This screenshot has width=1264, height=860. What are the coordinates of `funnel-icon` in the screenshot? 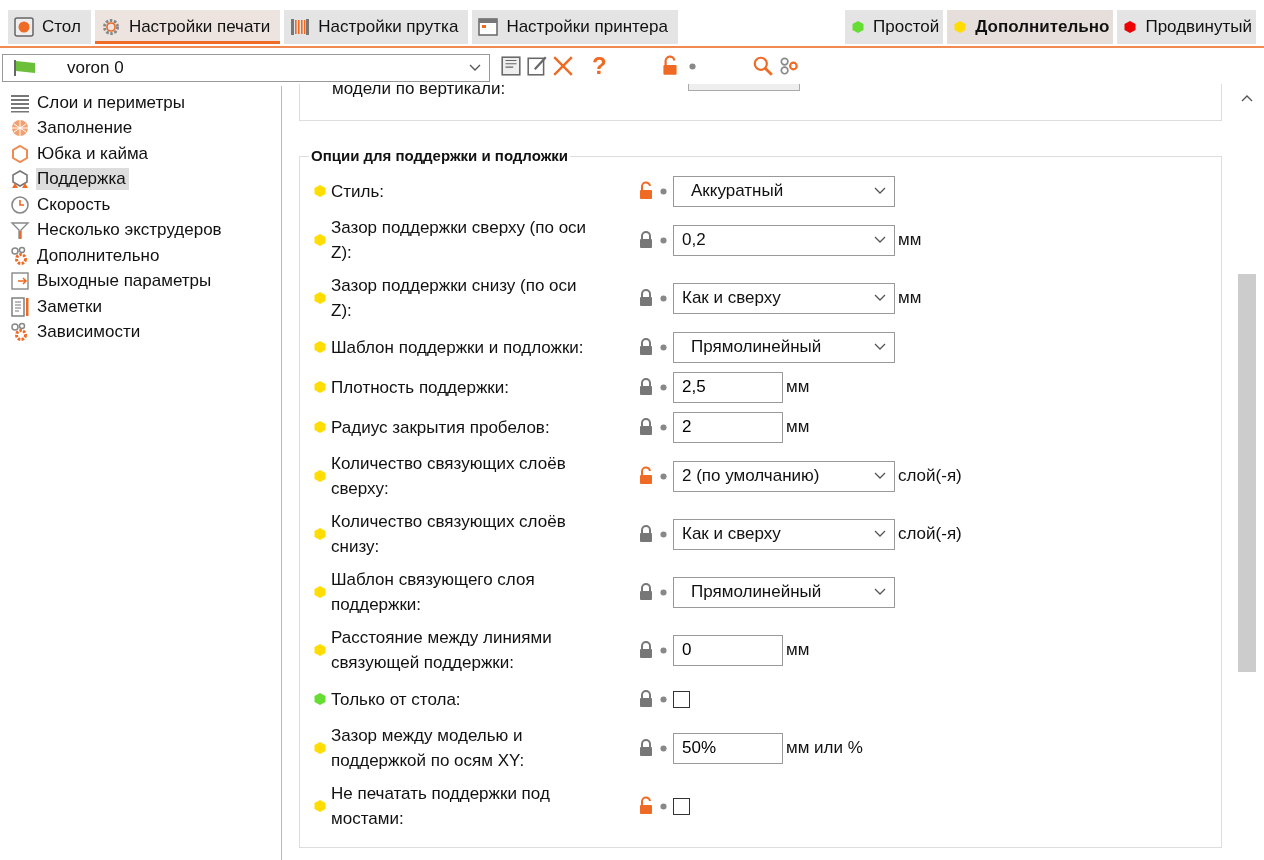 It's located at (20, 230).